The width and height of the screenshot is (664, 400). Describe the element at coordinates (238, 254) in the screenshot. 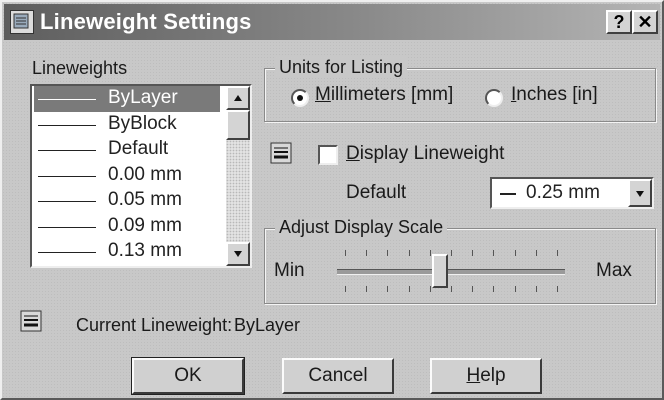

I see `scroll-down-button` at that location.